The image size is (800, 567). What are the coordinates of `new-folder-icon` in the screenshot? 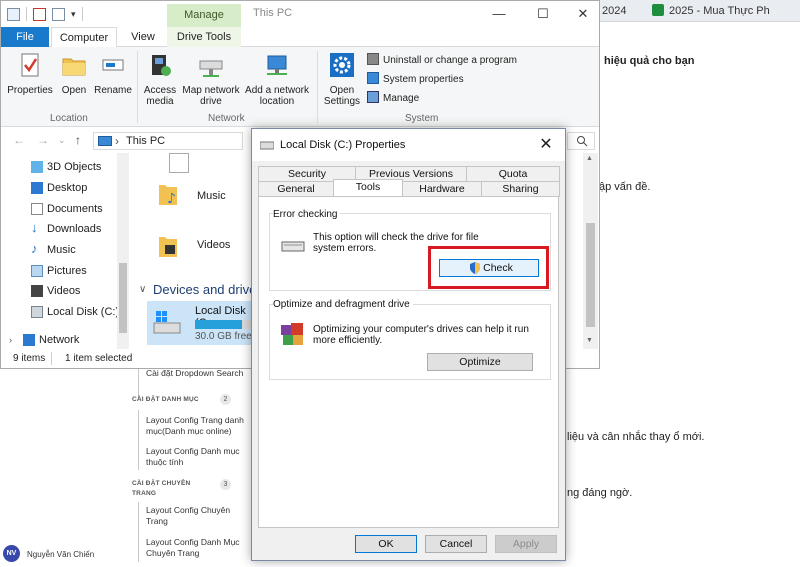 It's located at (58, 14).